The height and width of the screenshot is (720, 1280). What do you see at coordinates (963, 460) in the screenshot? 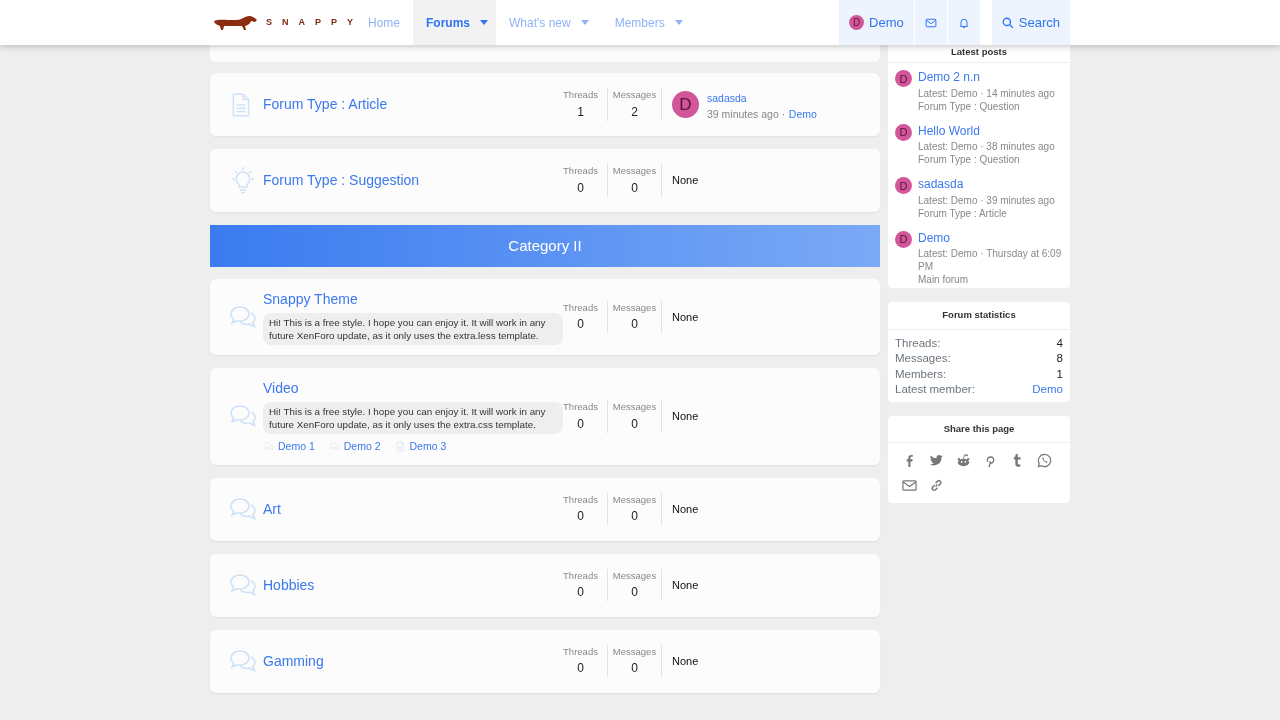
I see `reddit-icon` at bounding box center [963, 460].